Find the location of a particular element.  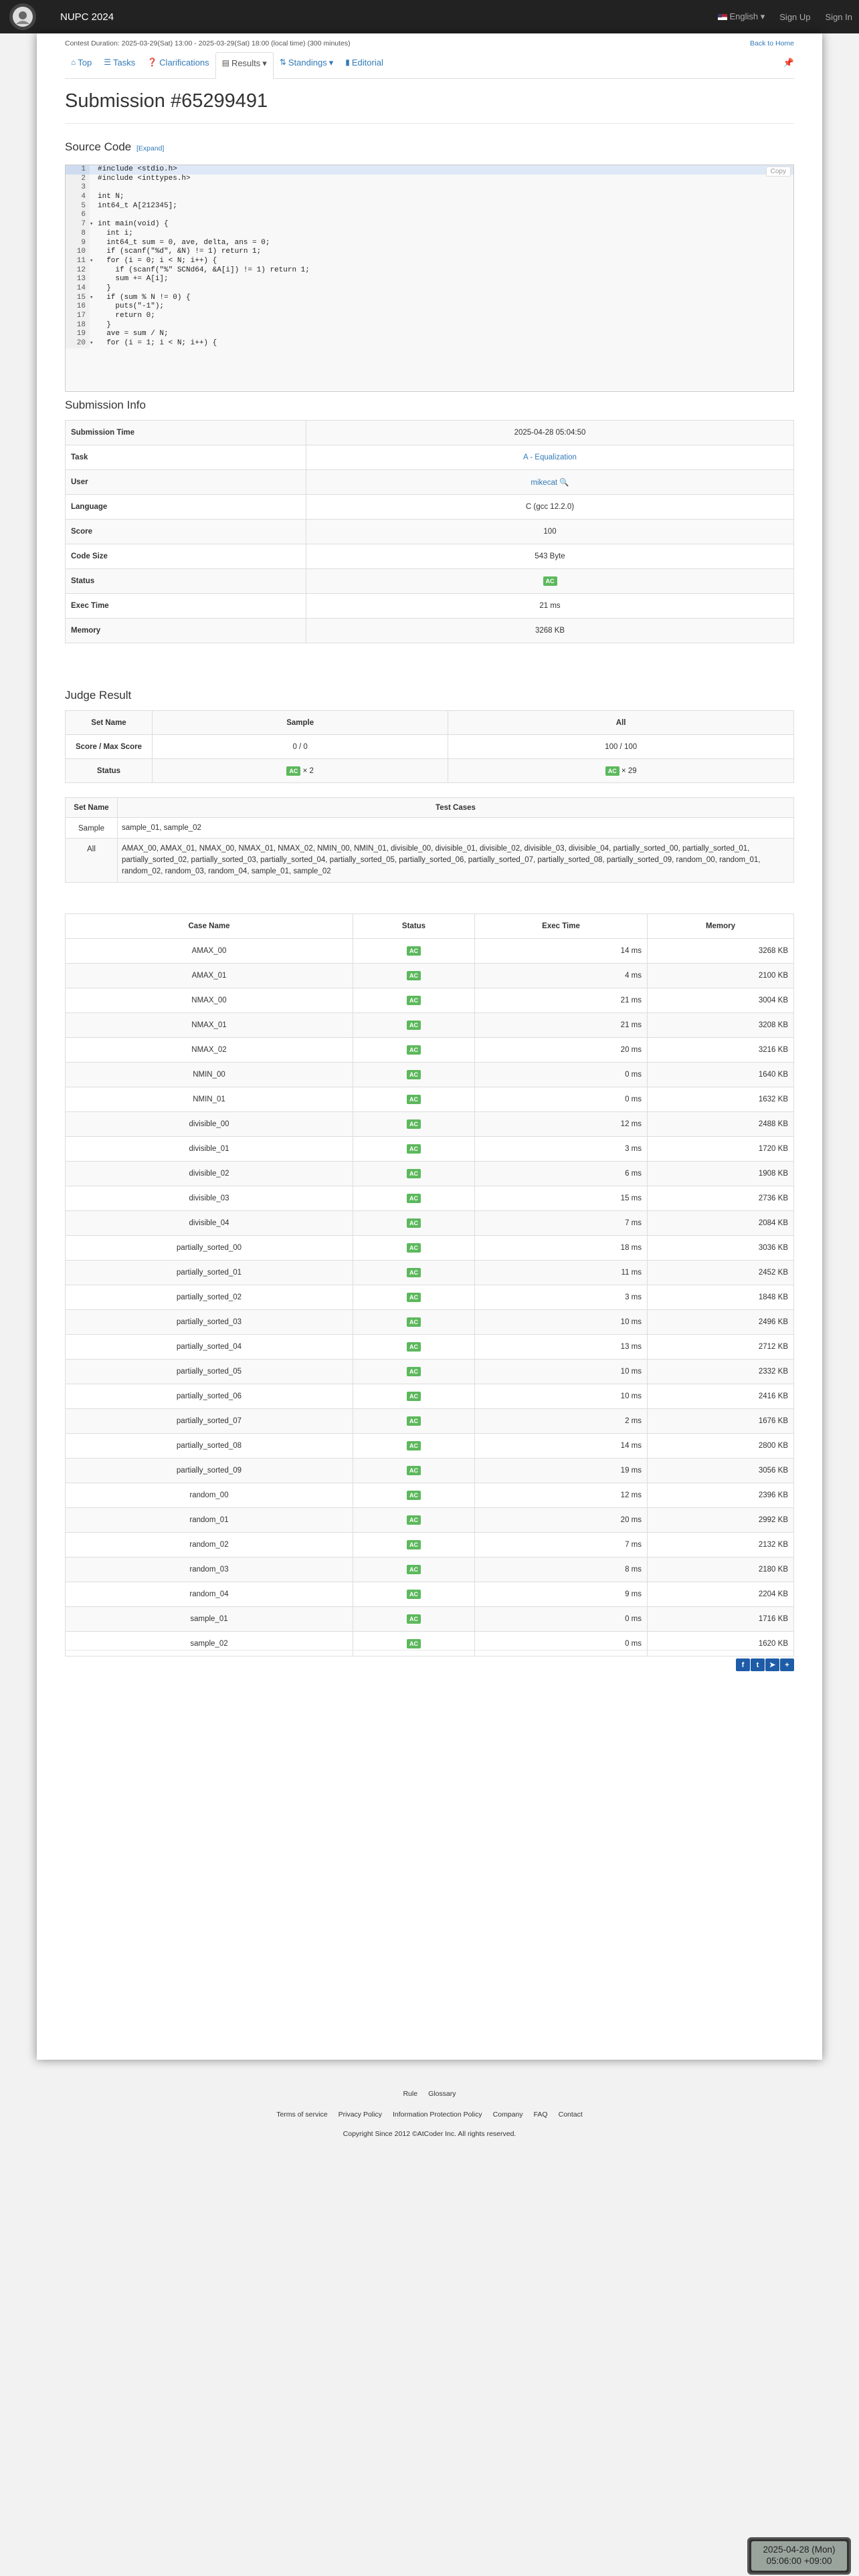

memory: 3268 KB is located at coordinates (720, 951).